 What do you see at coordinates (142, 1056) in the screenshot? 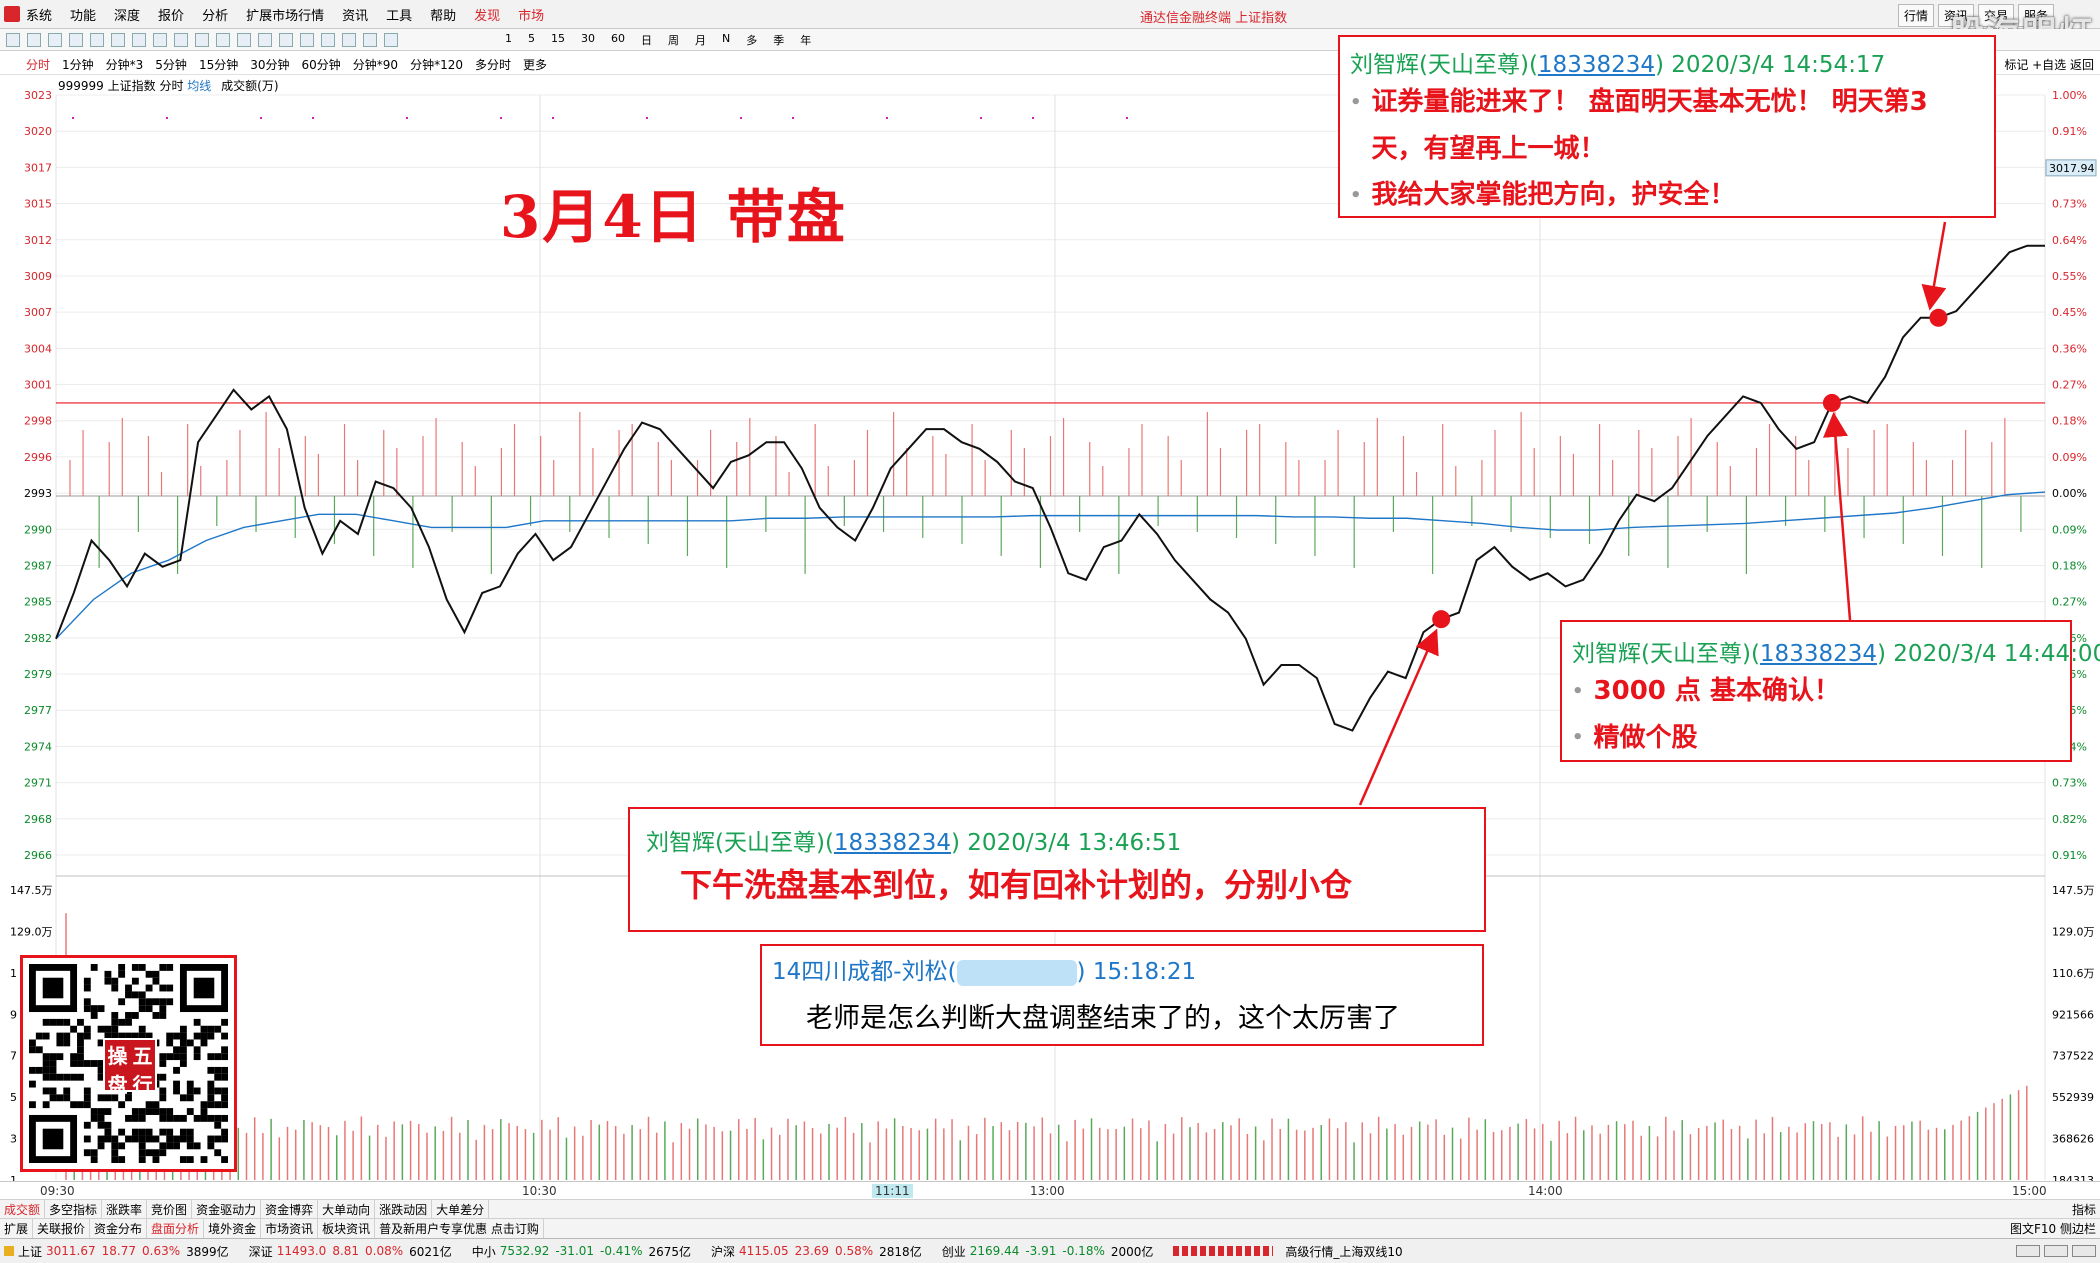
I see `stamp-char-2: 五` at bounding box center [142, 1056].